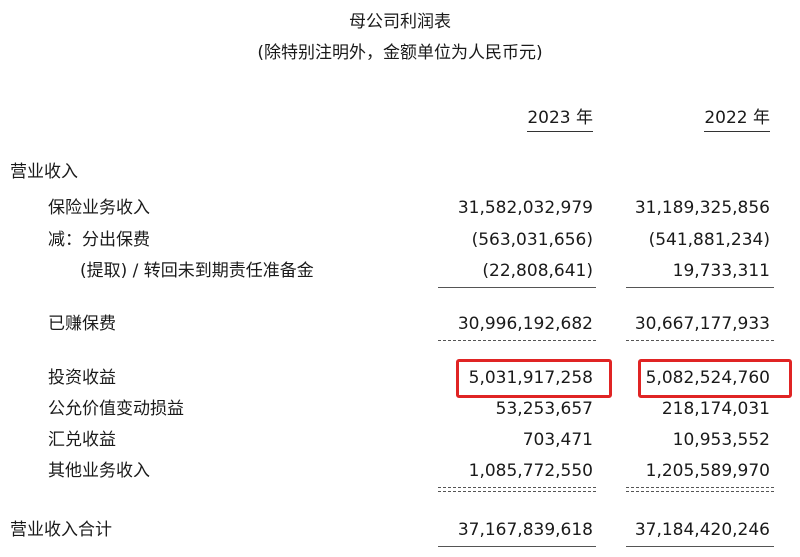 The height and width of the screenshot is (557, 800). I want to click on value-2022: 218,174,031, so click(715, 409).